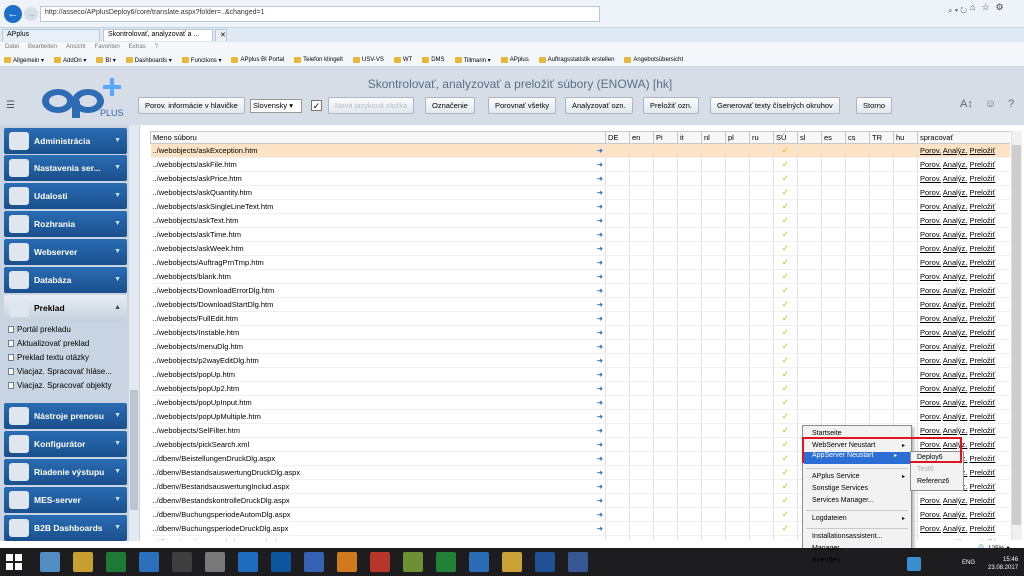  What do you see at coordinates (65, 416) in the screenshot?
I see `sidebar-item-7: Nástroje prenosu ▼` at bounding box center [65, 416].